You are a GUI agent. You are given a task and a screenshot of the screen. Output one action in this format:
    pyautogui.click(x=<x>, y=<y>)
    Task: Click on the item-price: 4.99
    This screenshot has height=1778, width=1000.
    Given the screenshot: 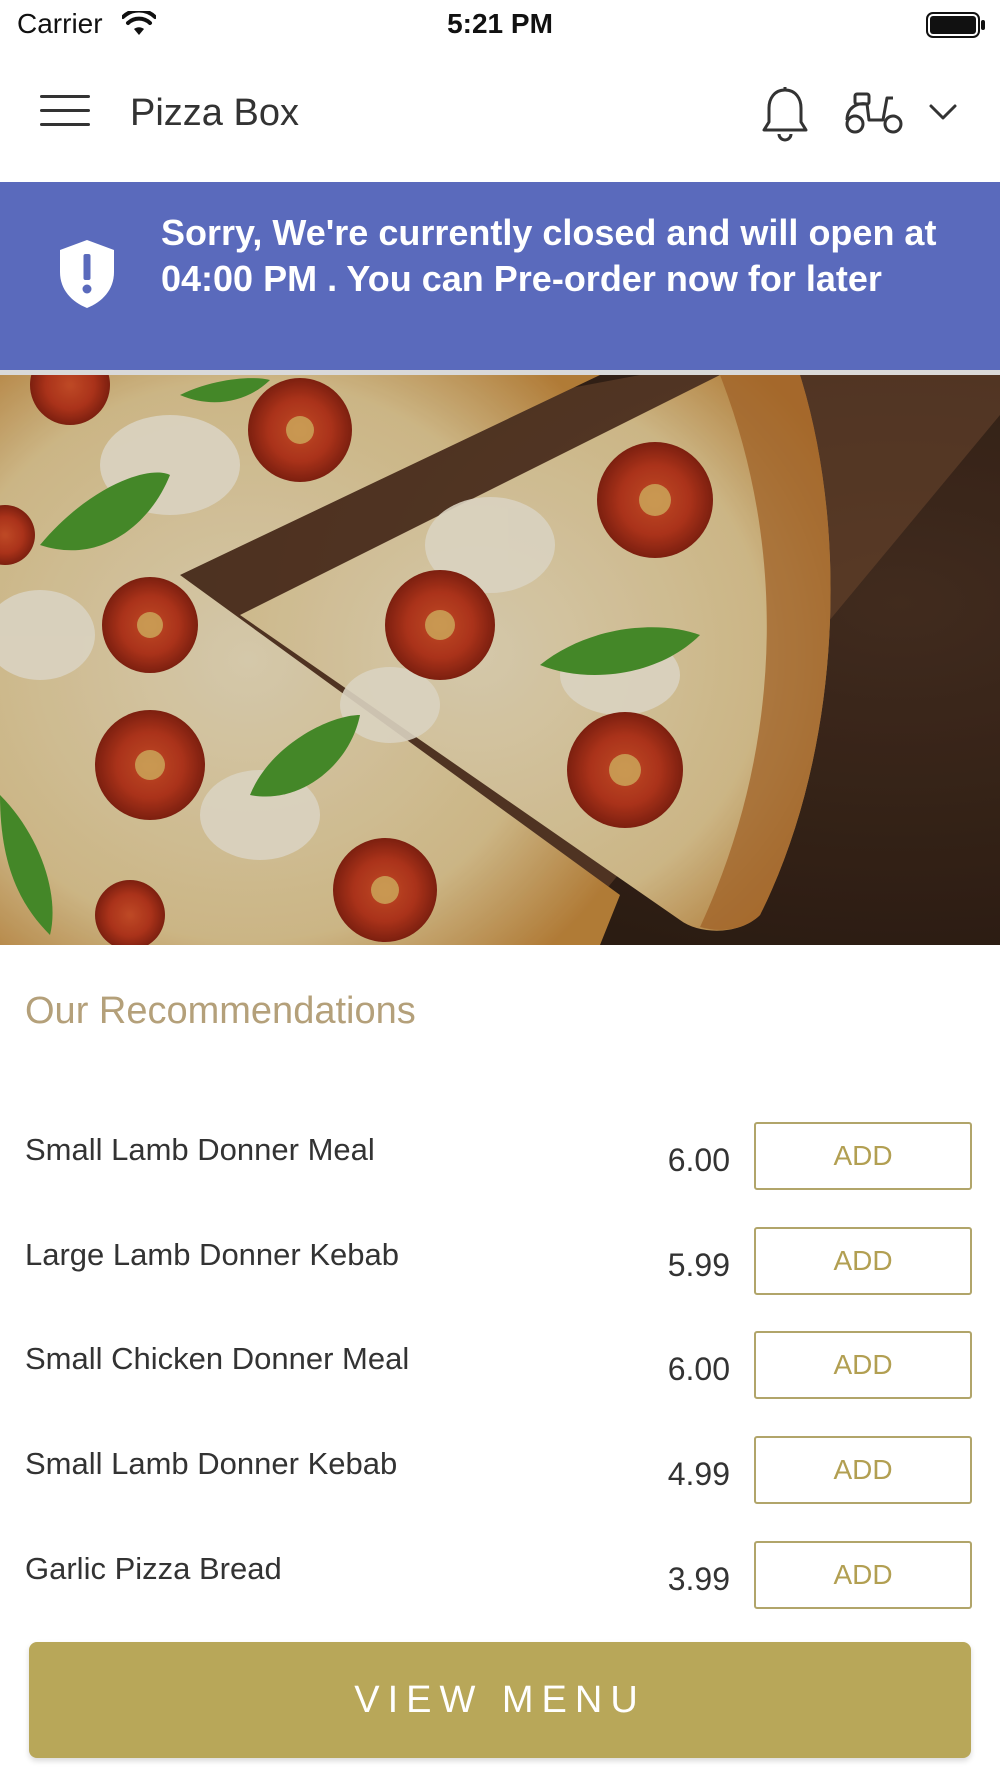 What is the action you would take?
    pyautogui.click(x=698, y=1474)
    